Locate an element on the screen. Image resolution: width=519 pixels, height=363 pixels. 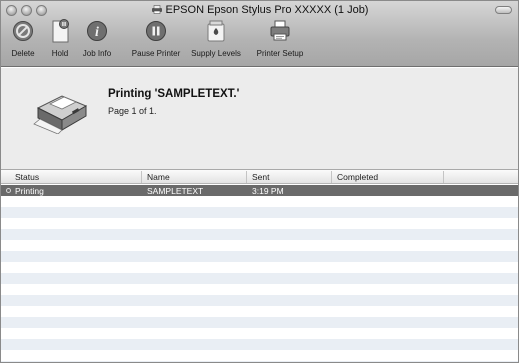
printer-setup-button: Printer Setup is located at coordinates (280, 38).